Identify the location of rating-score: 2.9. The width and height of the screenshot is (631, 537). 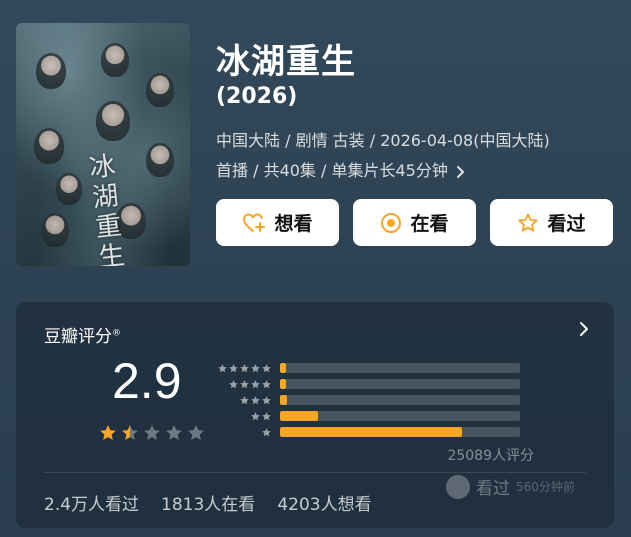
(147, 381).